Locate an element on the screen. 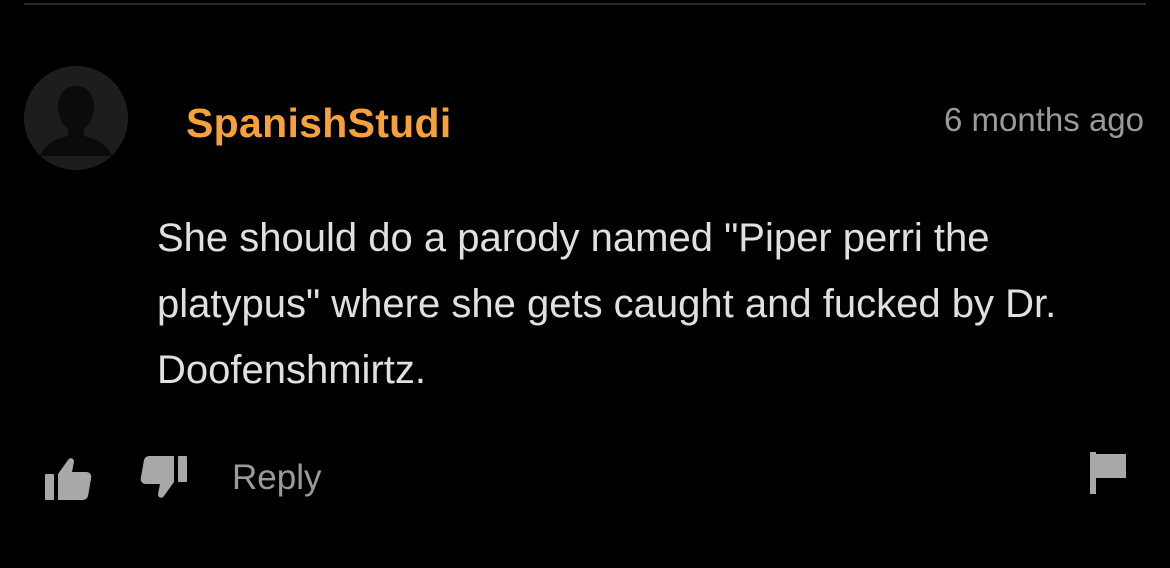 The image size is (1170, 568). user-silhouette-icon is located at coordinates (76, 118).